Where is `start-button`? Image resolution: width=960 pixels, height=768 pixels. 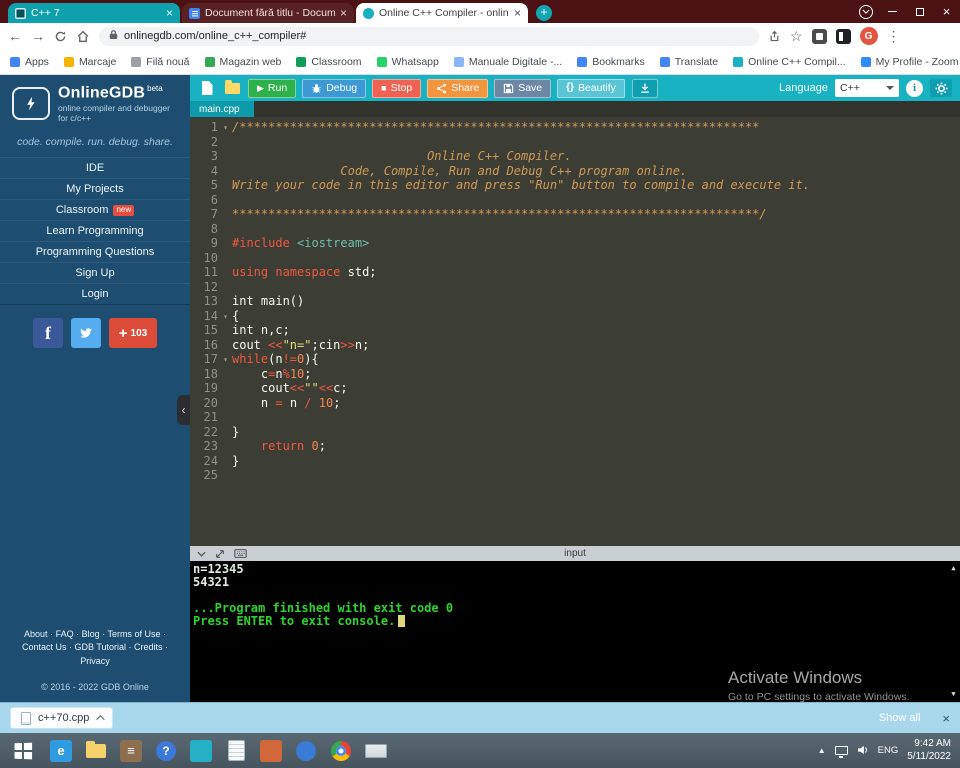
start-button is located at coordinates (23, 750).